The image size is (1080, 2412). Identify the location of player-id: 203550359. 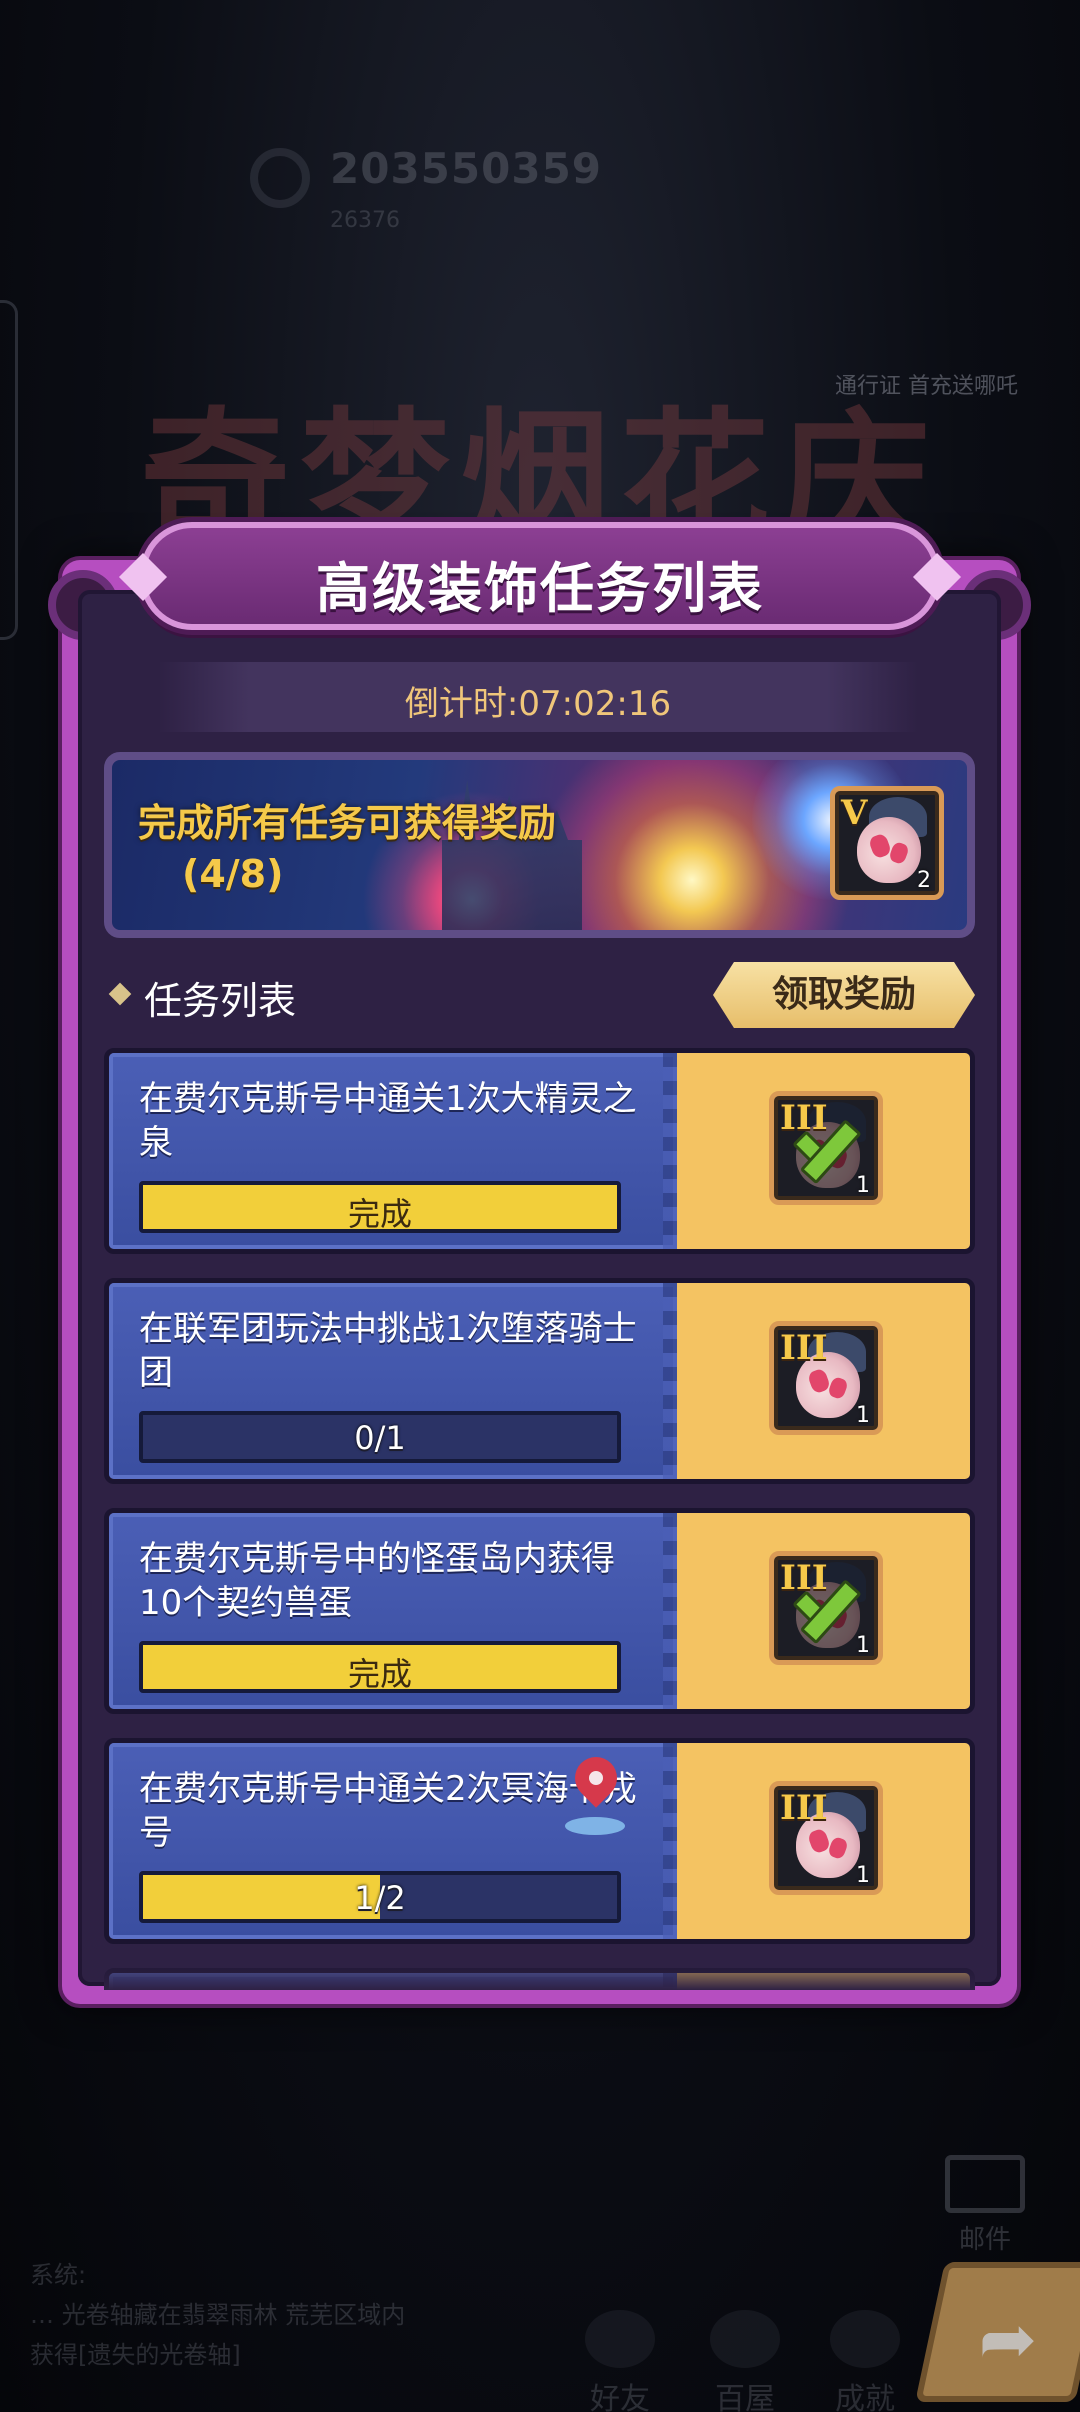
(466, 168).